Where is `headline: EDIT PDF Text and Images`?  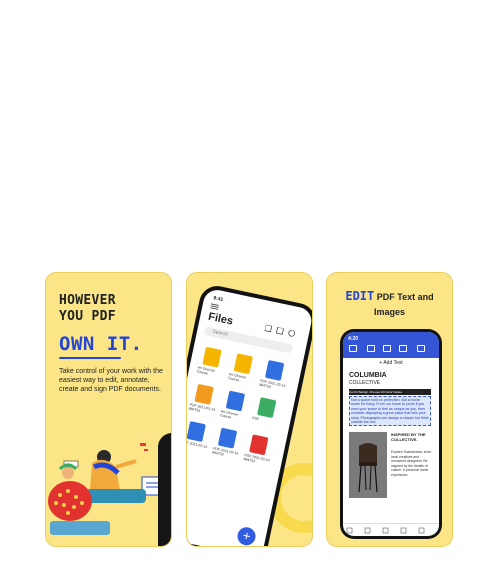
headline: EDIT PDF Text and Images is located at coordinates (389, 304).